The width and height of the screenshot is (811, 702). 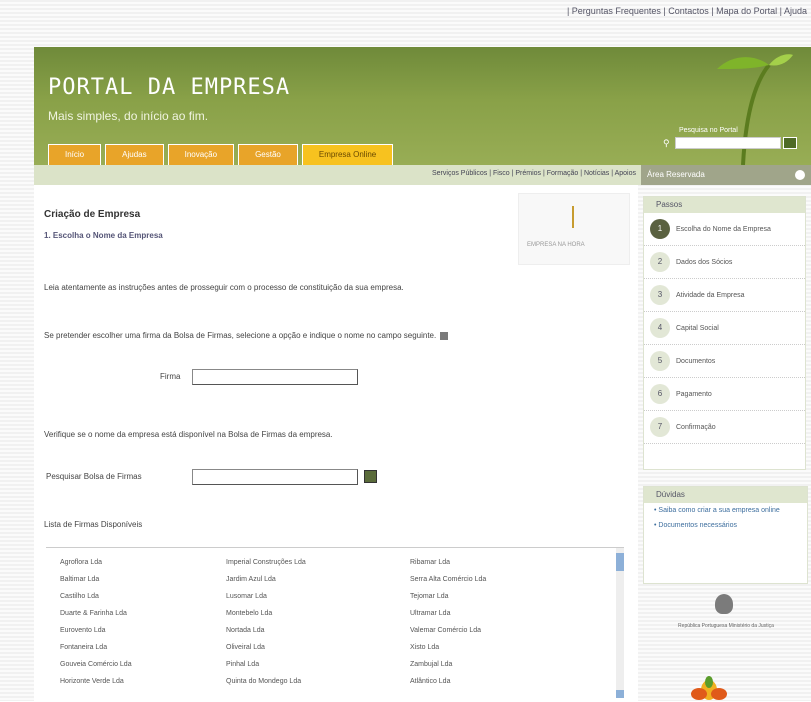 I want to click on step-subtitle: 1. Escolha o Nome da Empresa, so click(x=103, y=235).